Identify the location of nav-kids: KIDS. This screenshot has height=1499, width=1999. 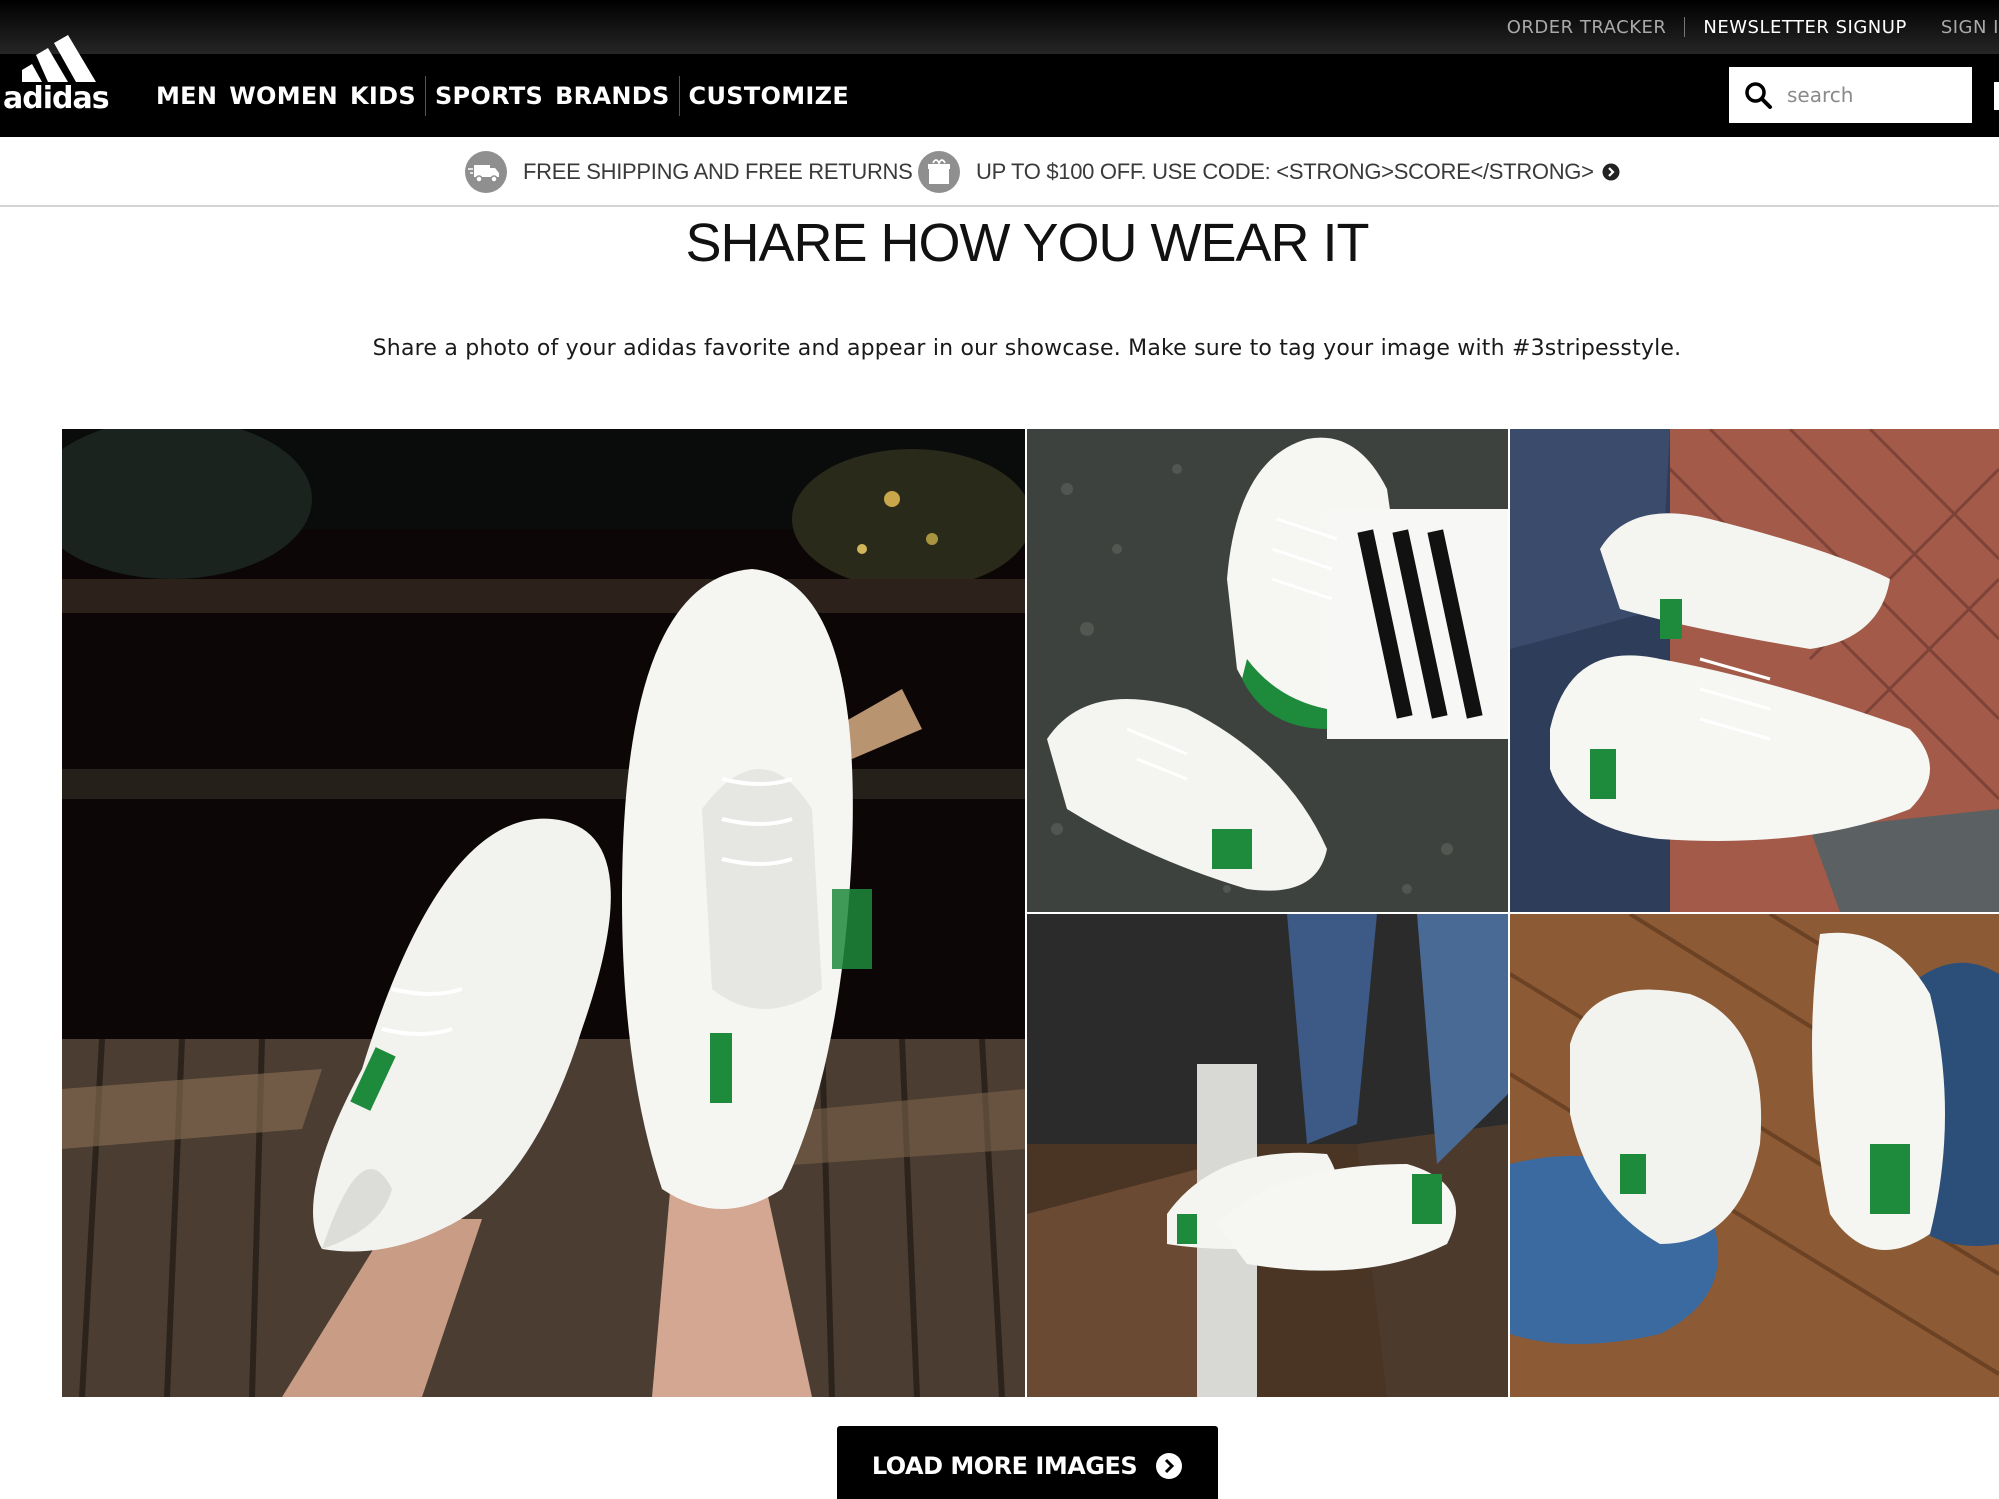
(383, 96).